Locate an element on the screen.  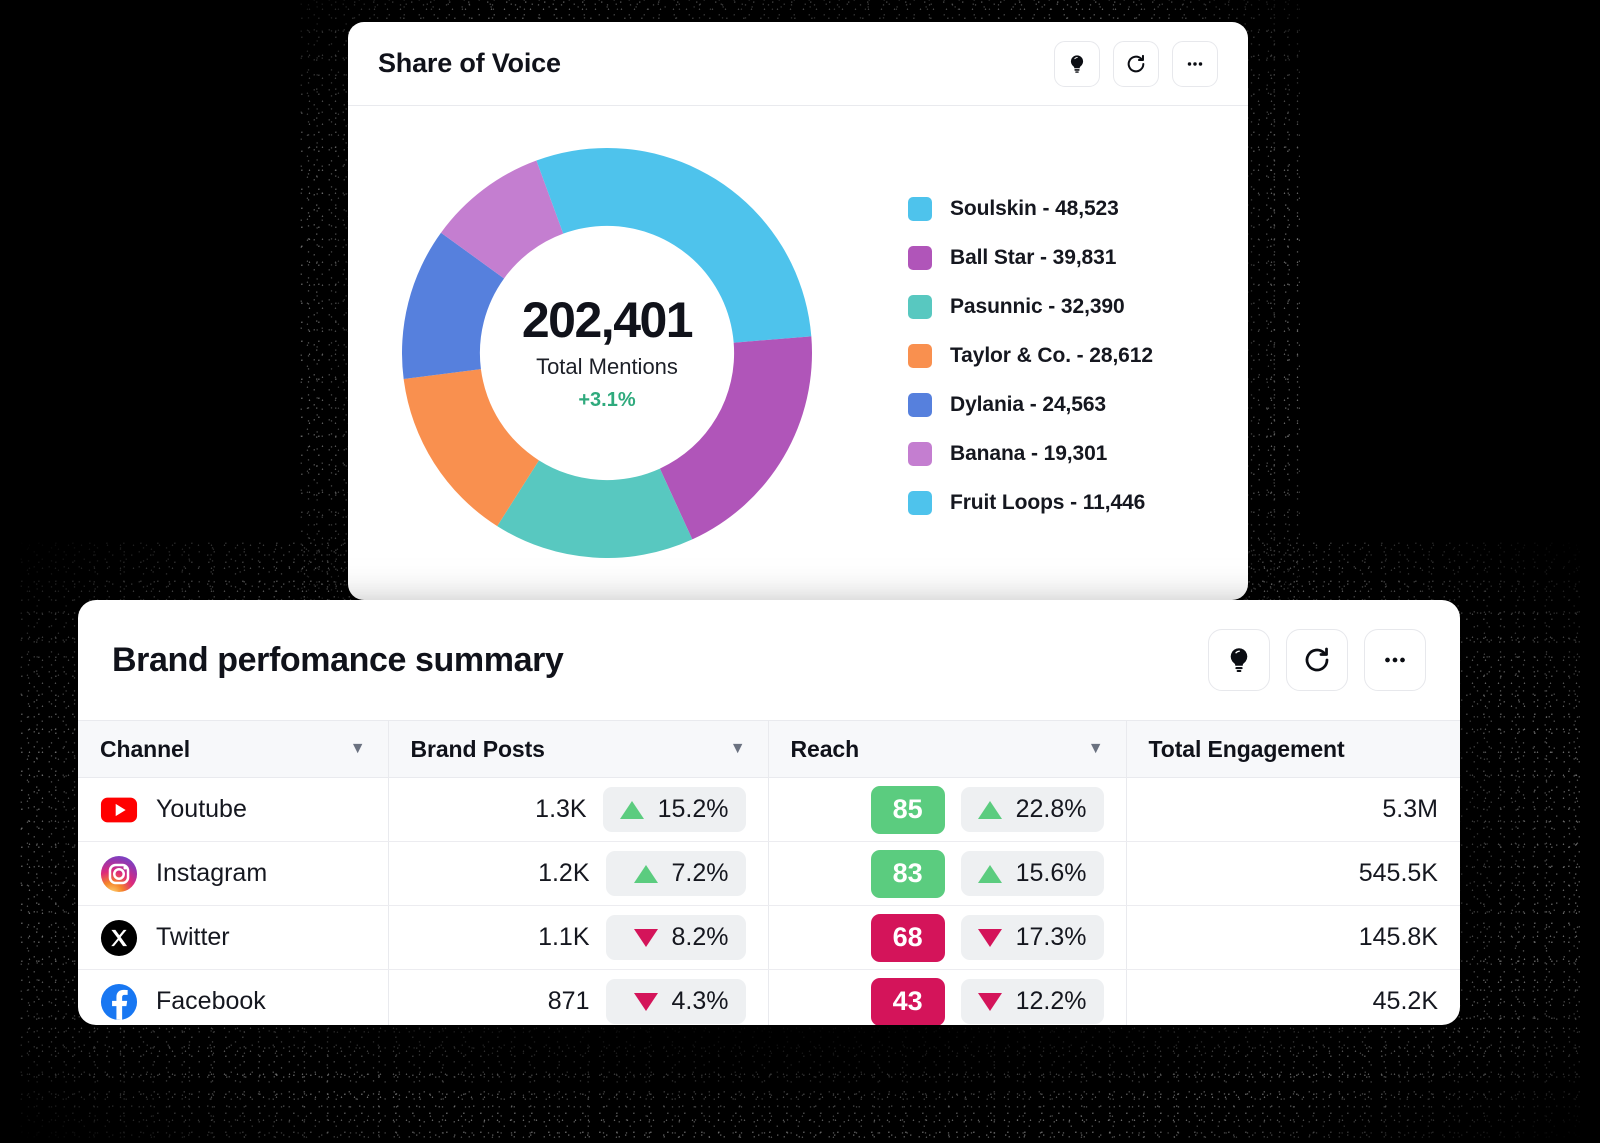
reach-change-chip: 15.6% is located at coordinates (1032, 873).